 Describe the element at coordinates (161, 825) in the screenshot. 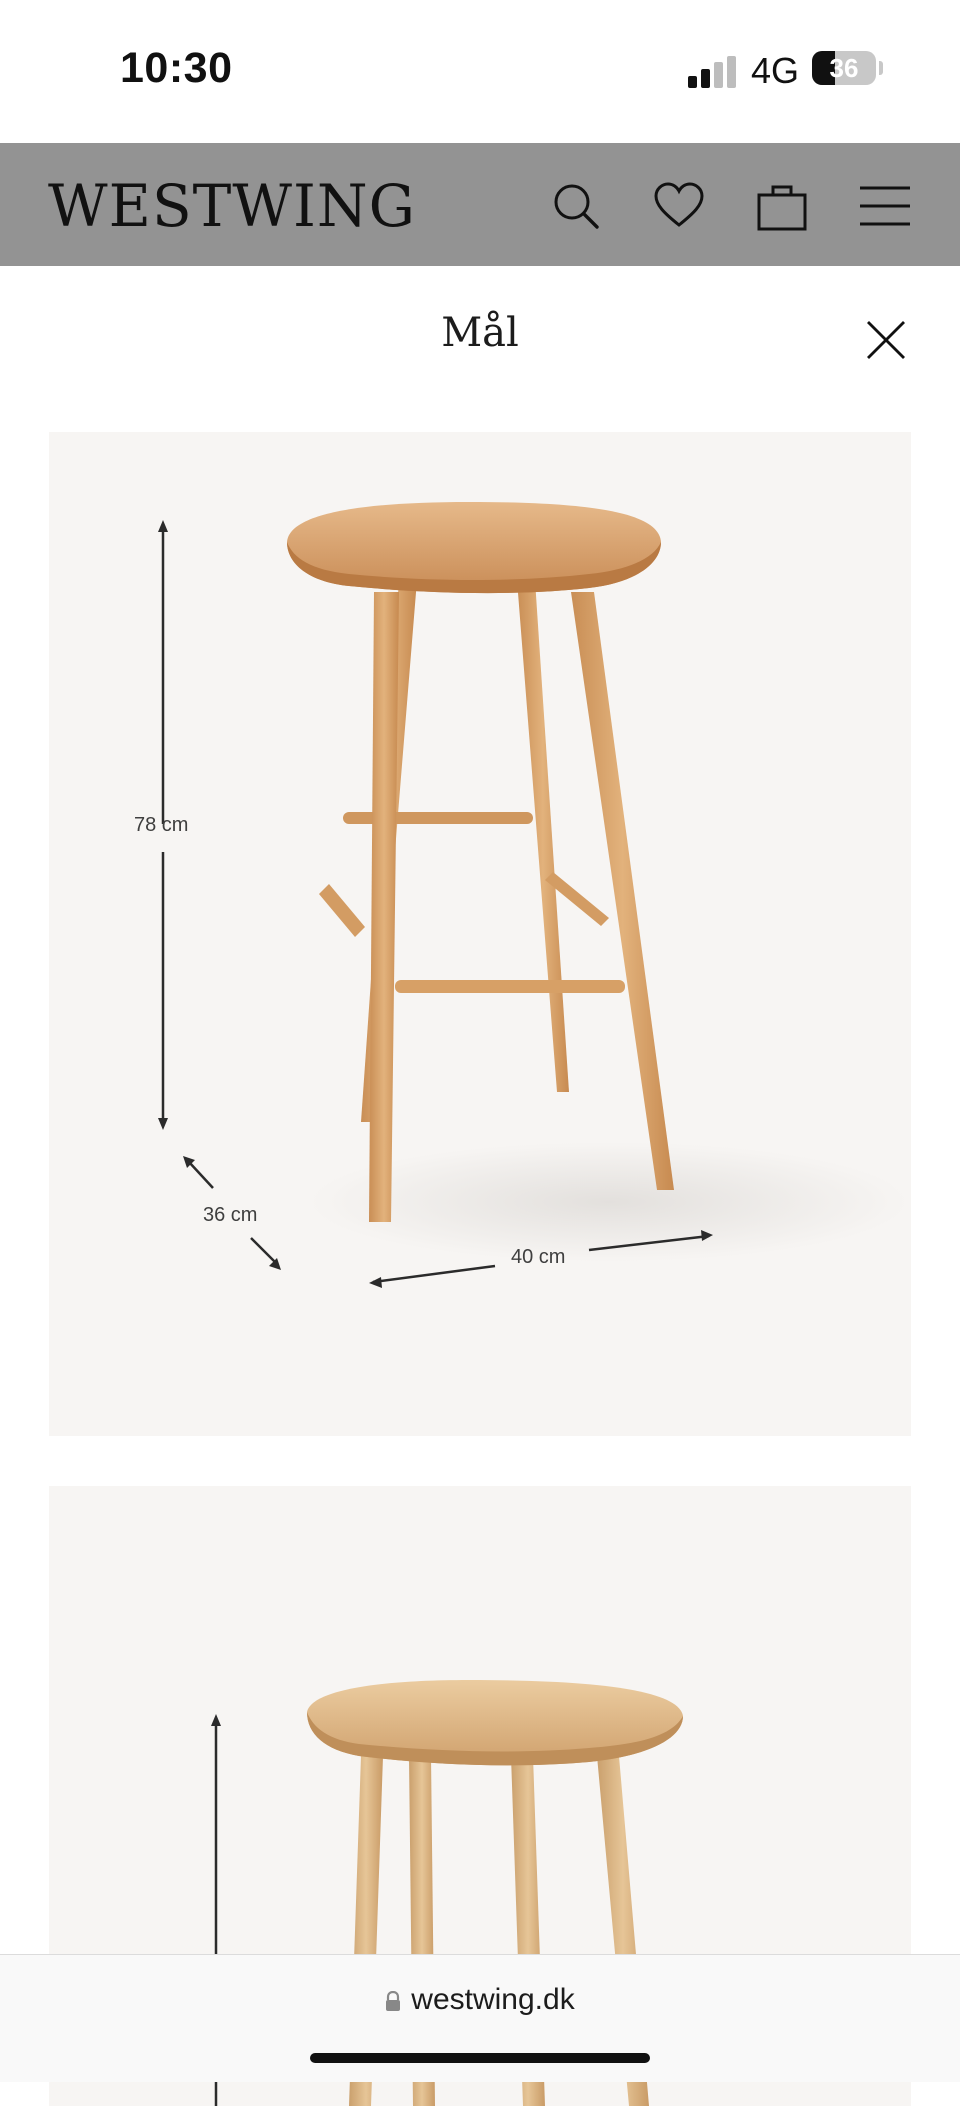

I see `height-dimension-label: 78 cm` at that location.